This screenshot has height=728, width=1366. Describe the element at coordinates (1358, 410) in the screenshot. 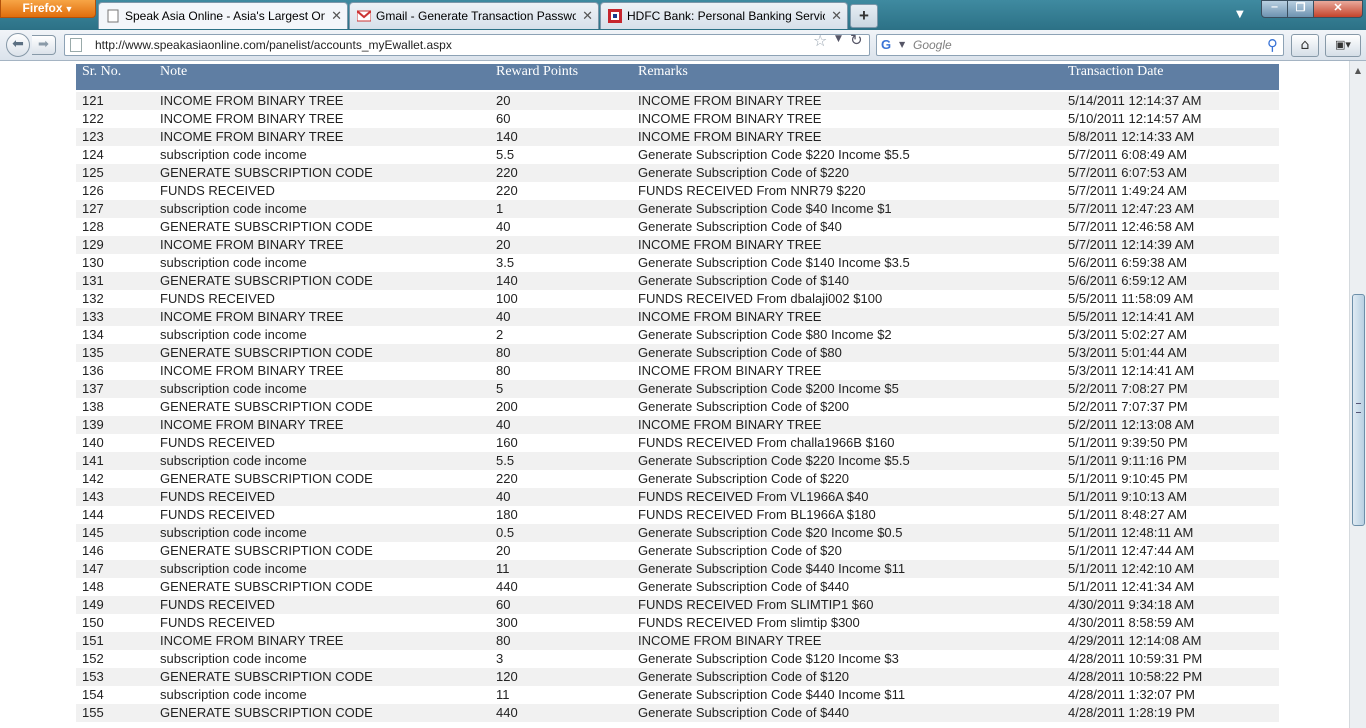

I see `scrollbar-thumb` at that location.